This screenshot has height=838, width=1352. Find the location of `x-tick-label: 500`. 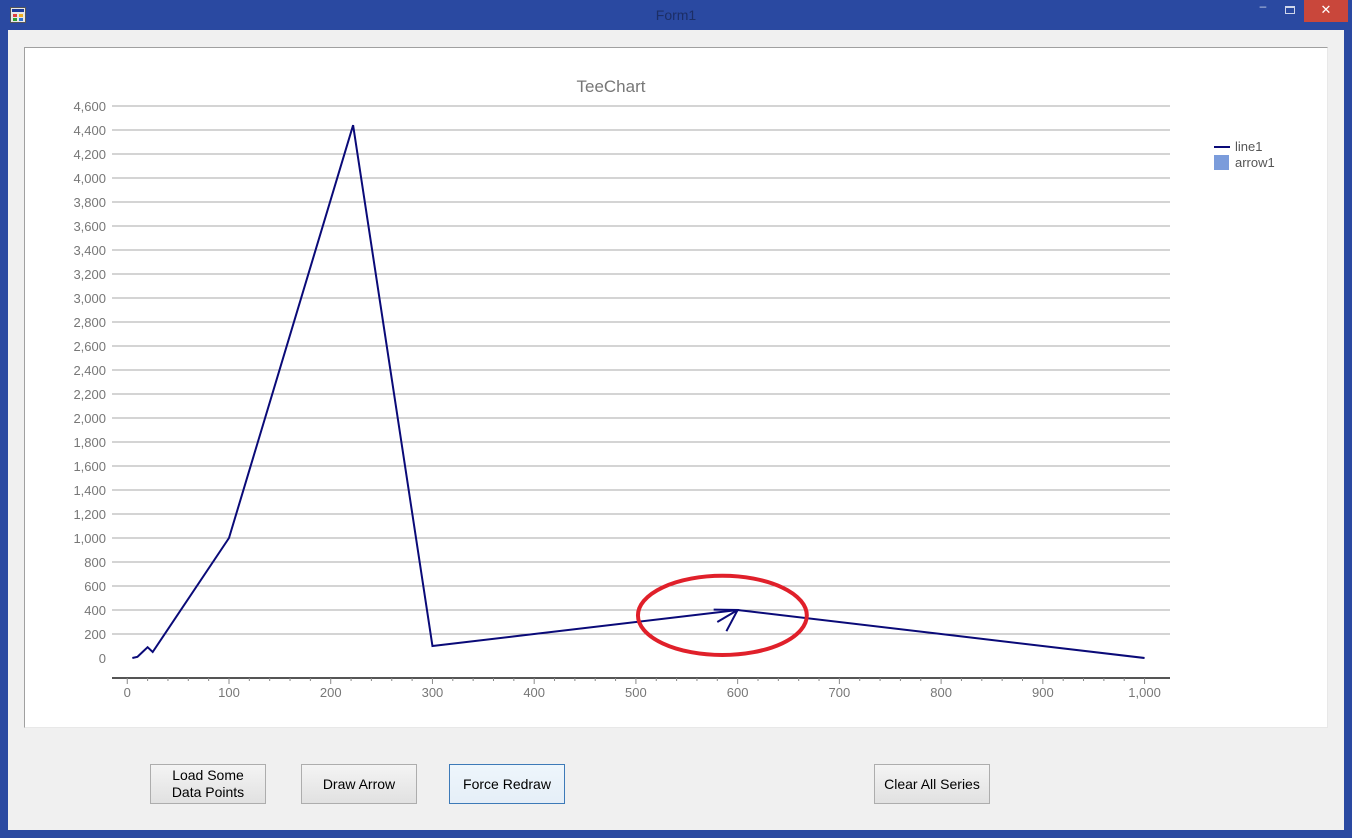

x-tick-label: 500 is located at coordinates (636, 692).